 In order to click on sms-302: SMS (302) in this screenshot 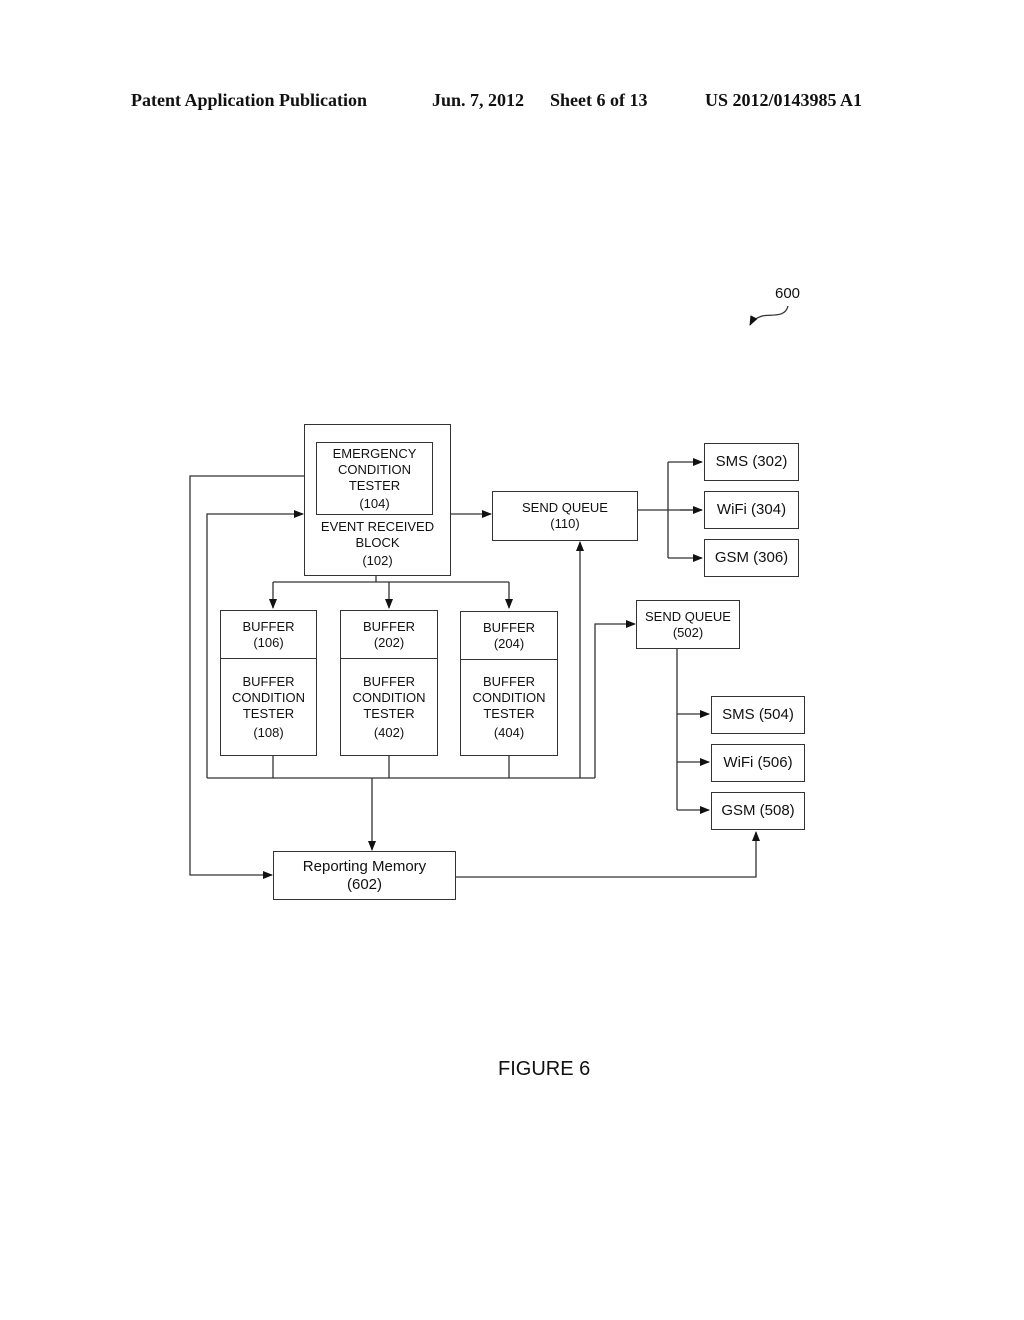, I will do `click(751, 462)`.